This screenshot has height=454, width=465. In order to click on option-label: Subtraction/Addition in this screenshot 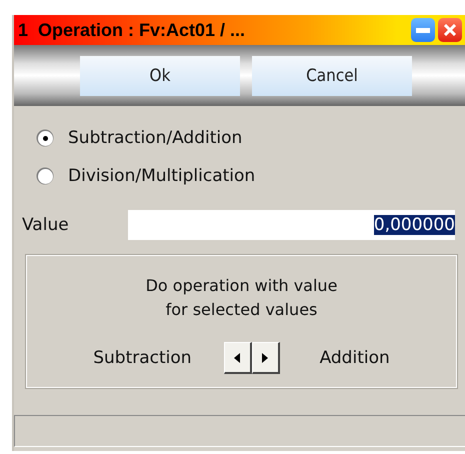, I will do `click(155, 138)`.